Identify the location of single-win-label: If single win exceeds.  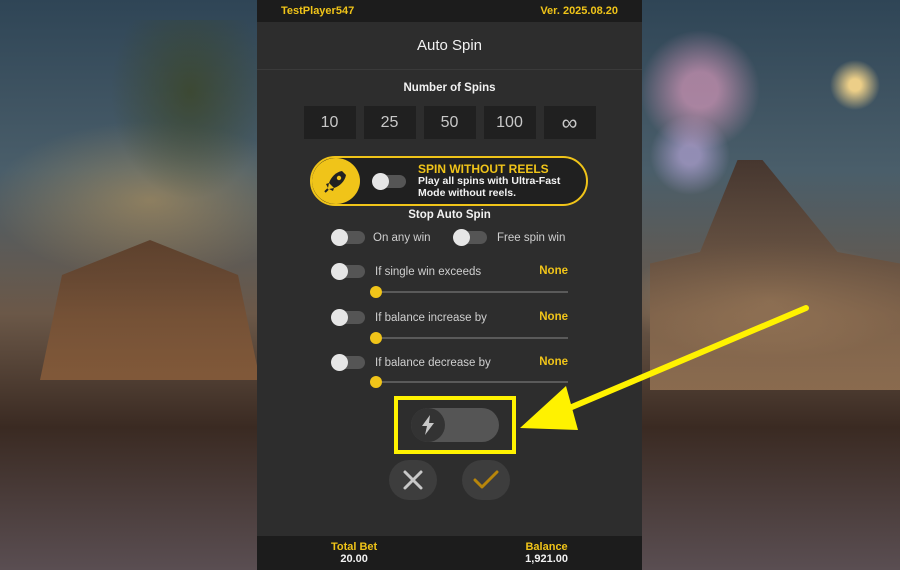
(428, 271).